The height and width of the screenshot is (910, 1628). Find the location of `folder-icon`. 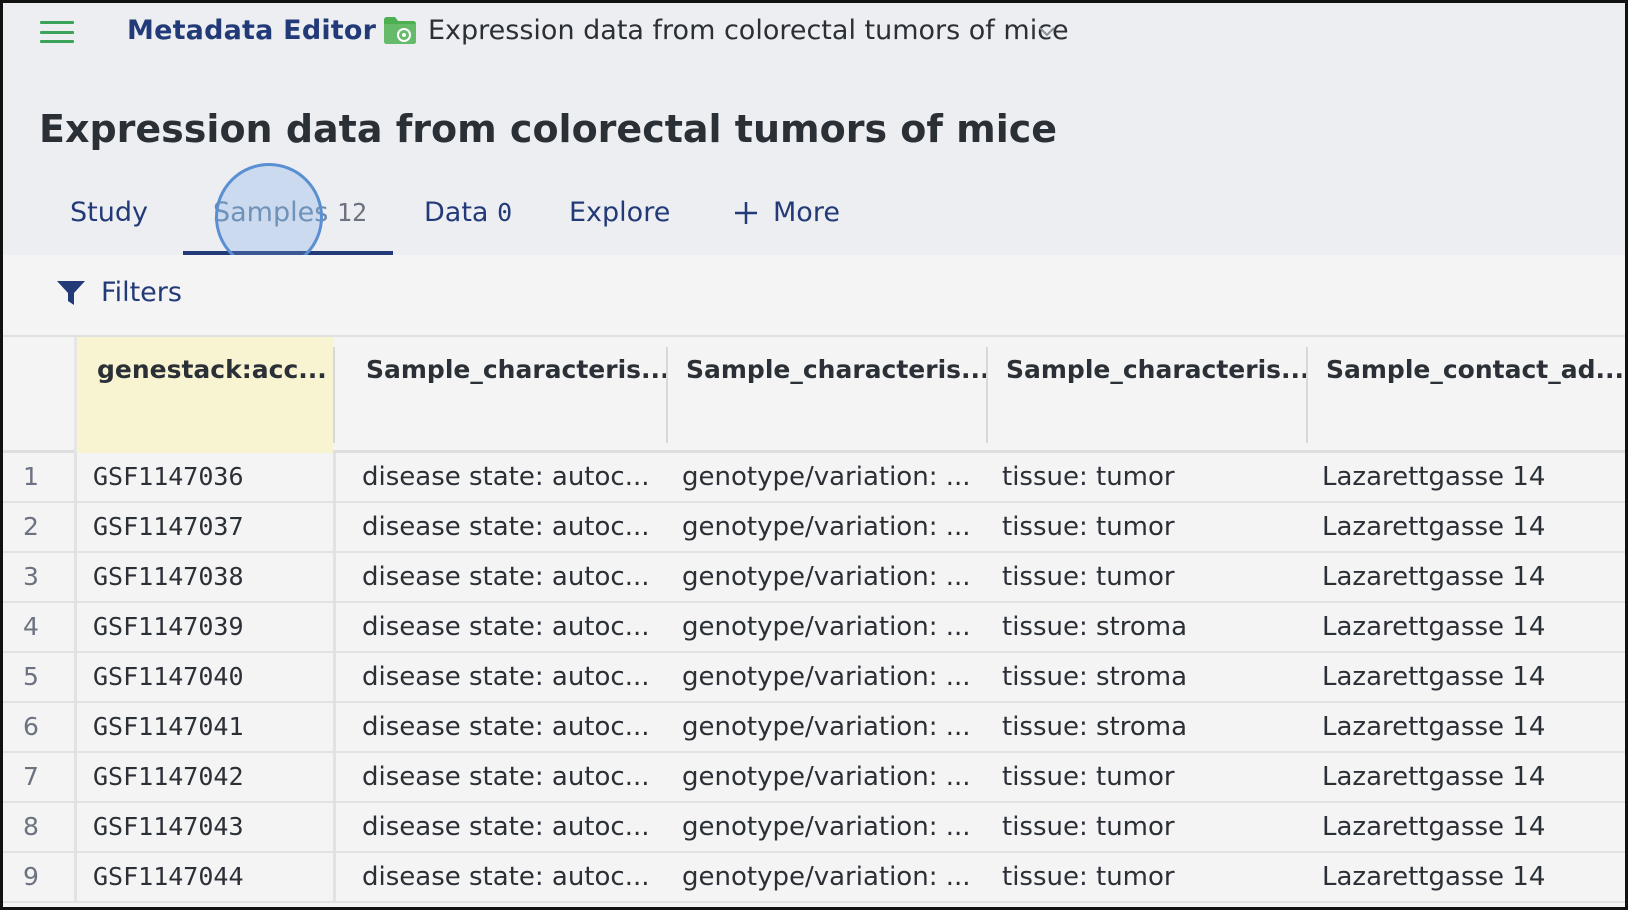

folder-icon is located at coordinates (400, 30).